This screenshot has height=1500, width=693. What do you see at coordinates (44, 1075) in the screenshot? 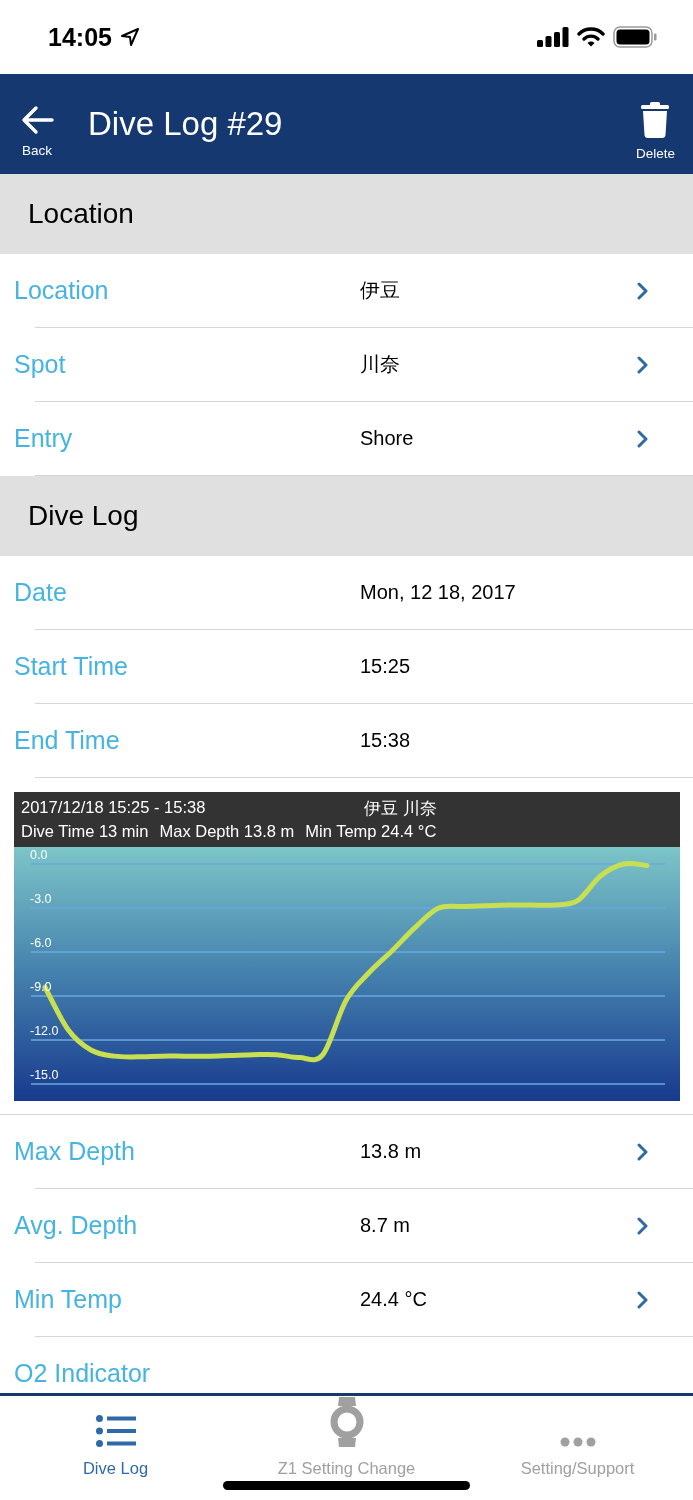
I see `y-tick-label: -15.0` at bounding box center [44, 1075].